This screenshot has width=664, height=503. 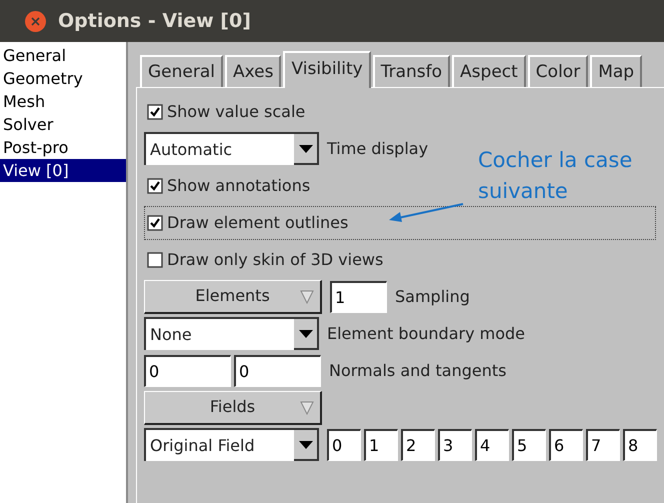 I want to click on menu-button: Fields, so click(x=233, y=407).